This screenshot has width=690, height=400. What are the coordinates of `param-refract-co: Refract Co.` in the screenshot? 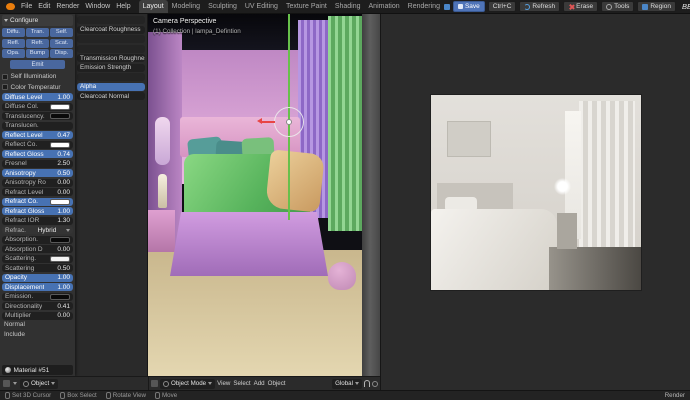 It's located at (37, 201).